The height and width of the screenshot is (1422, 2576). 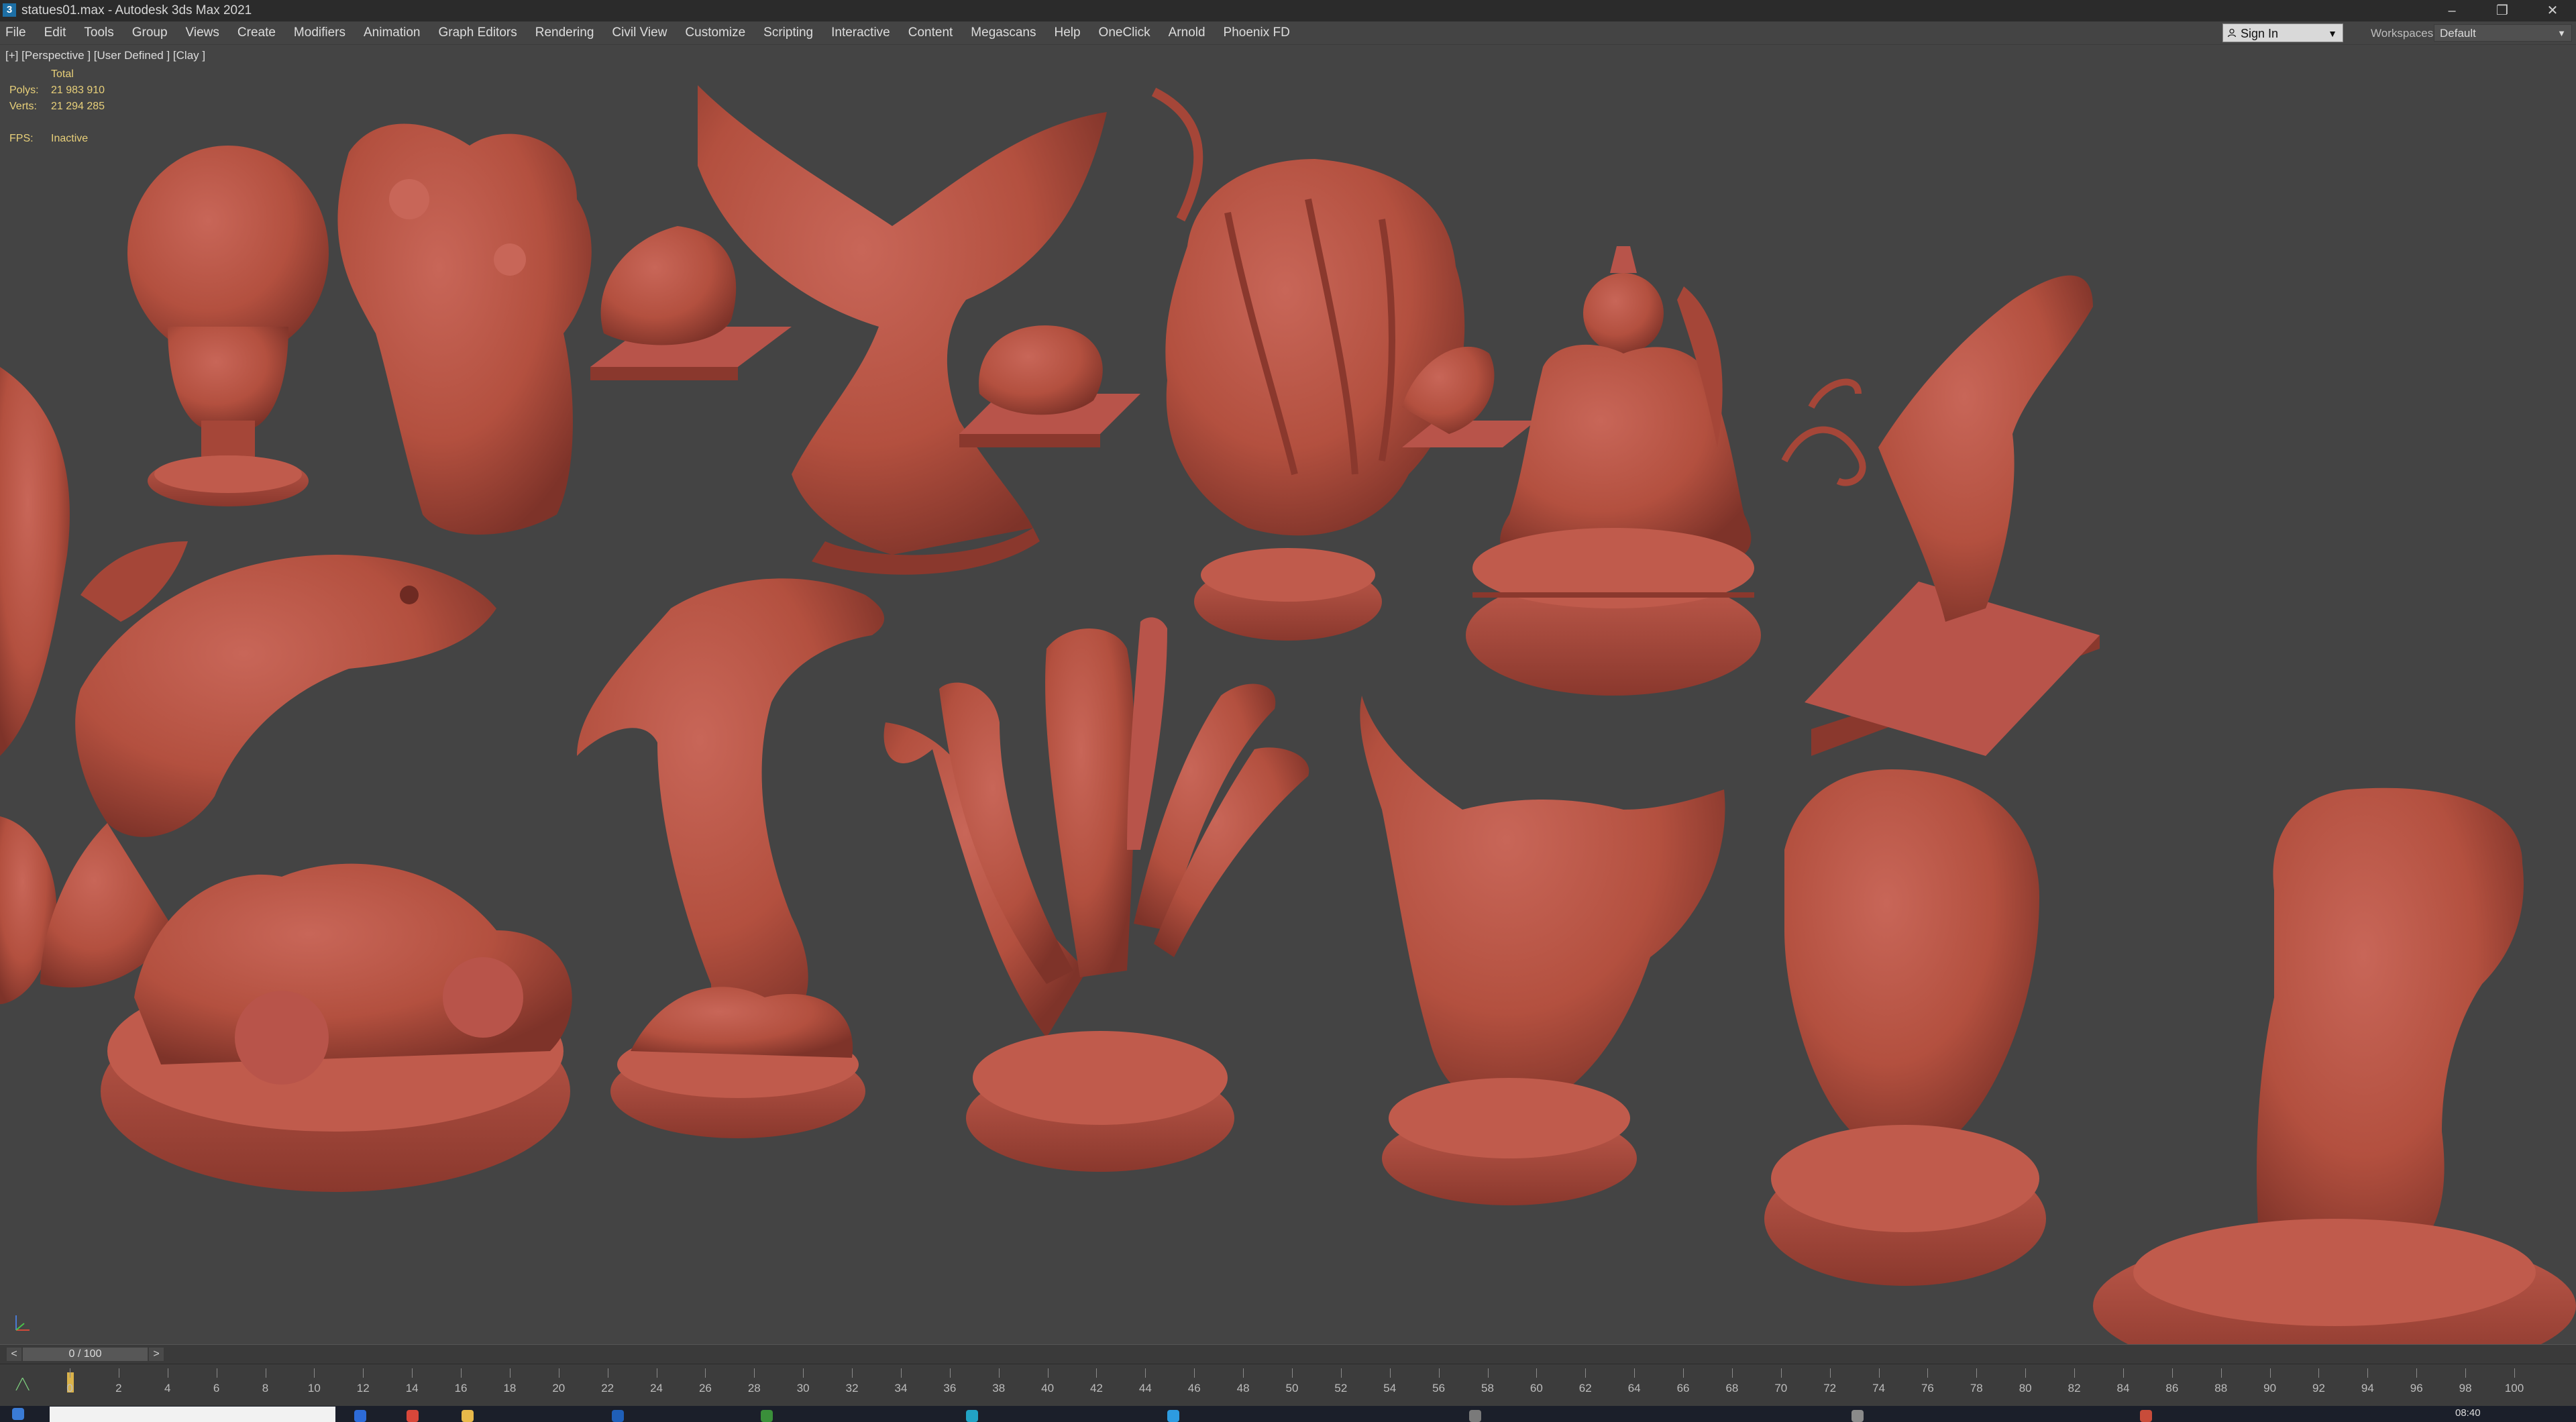 What do you see at coordinates (2367, 1388) in the screenshot?
I see `ruler-tick-label: 94` at bounding box center [2367, 1388].